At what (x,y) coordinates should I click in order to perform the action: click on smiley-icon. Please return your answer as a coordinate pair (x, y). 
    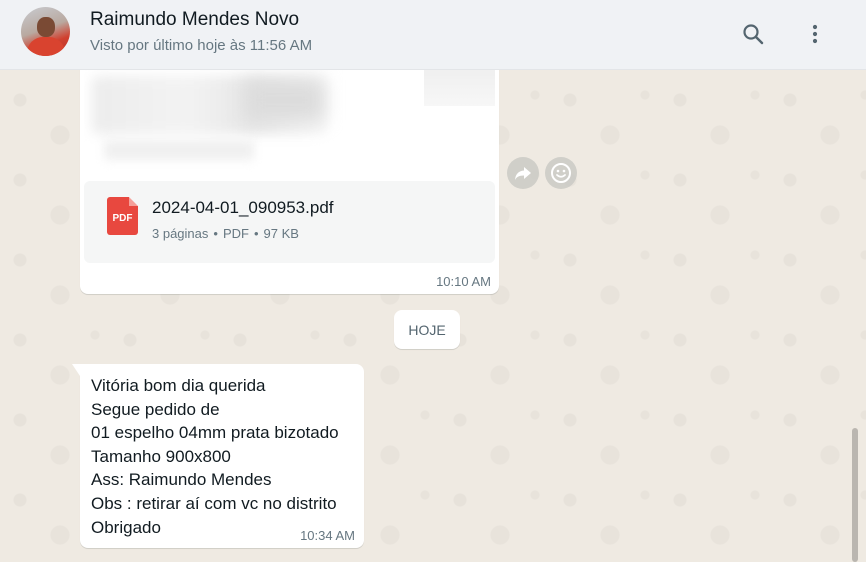
    Looking at the image, I should click on (561, 173).